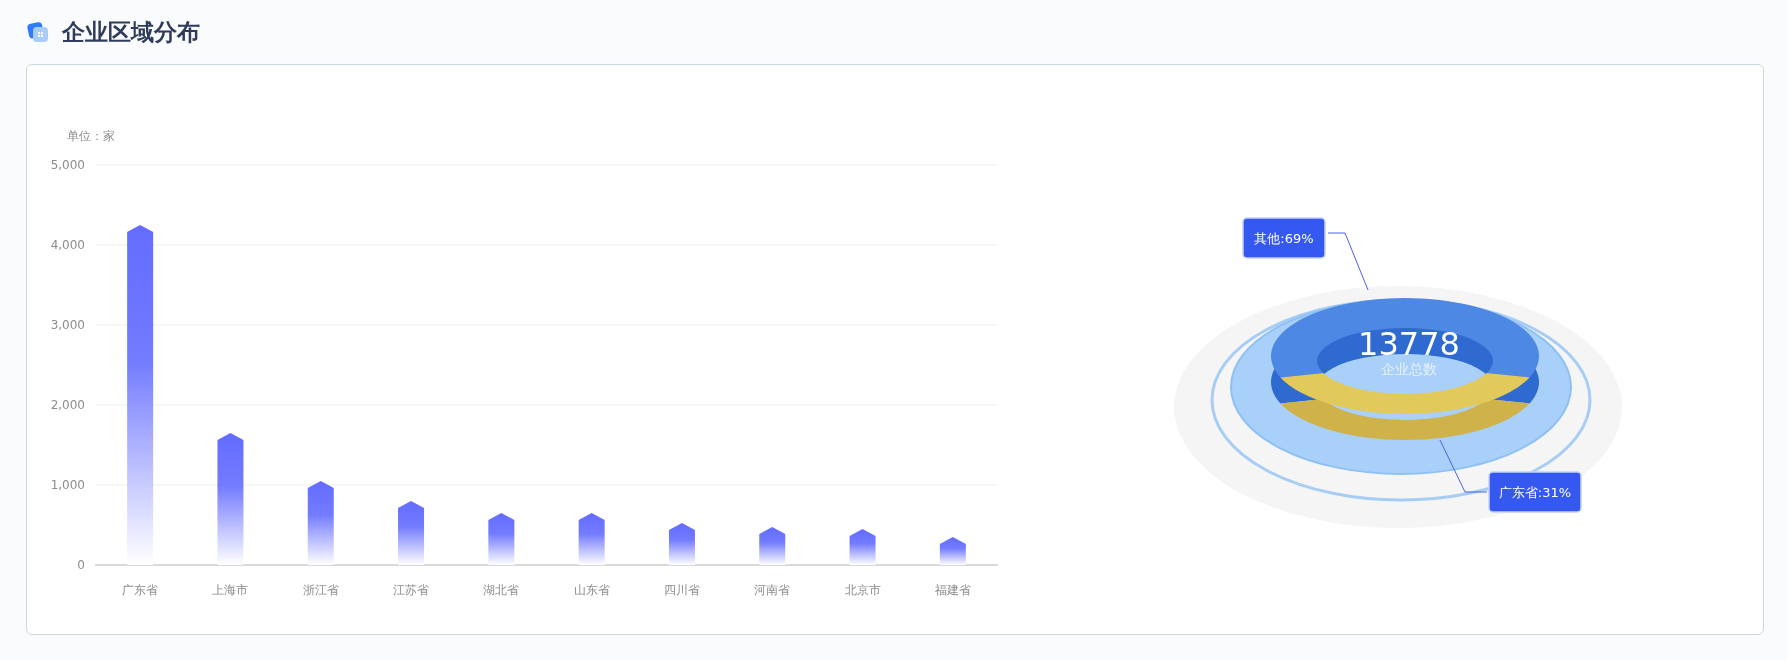 This screenshot has height=660, width=1787. I want to click on page-title: 企业区域分布, so click(131, 32).